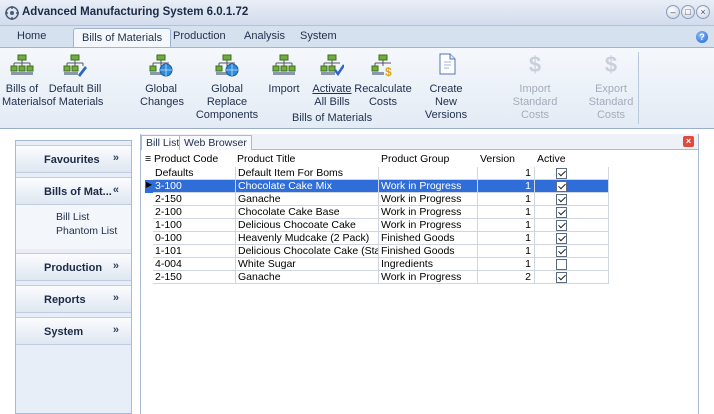 Image resolution: width=714 pixels, height=414 pixels. What do you see at coordinates (307, 238) in the screenshot?
I see `cell-product-title: Heavenly Mudcake (2 Pack)` at bounding box center [307, 238].